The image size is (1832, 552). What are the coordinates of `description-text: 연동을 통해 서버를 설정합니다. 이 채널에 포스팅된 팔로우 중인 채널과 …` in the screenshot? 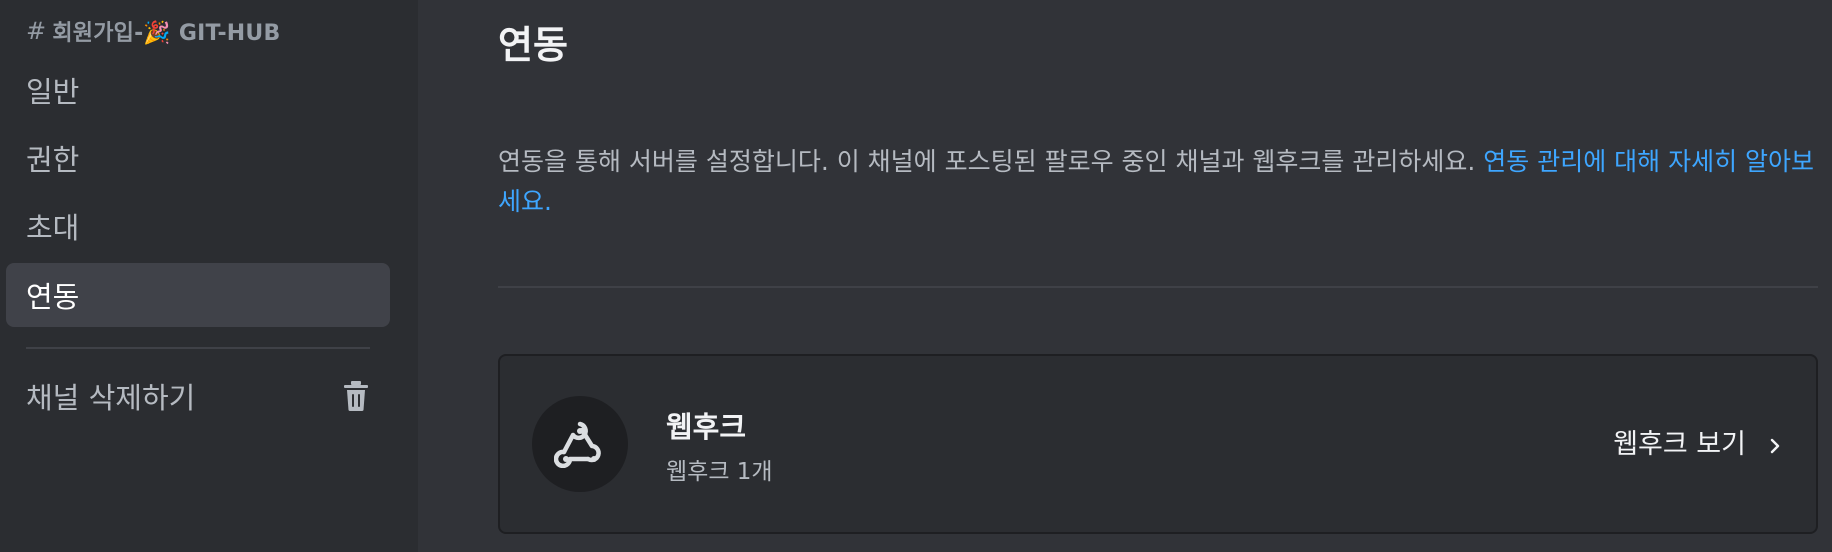 It's located at (991, 161).